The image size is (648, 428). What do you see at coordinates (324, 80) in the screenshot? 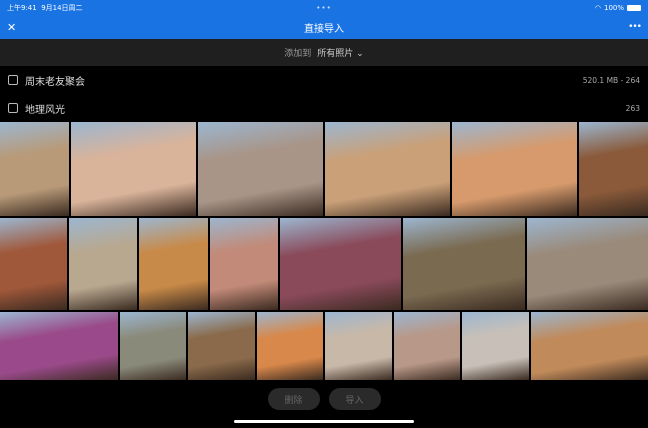
I see `group-row: 周末老友聚会 520.1 MB - 264` at bounding box center [324, 80].